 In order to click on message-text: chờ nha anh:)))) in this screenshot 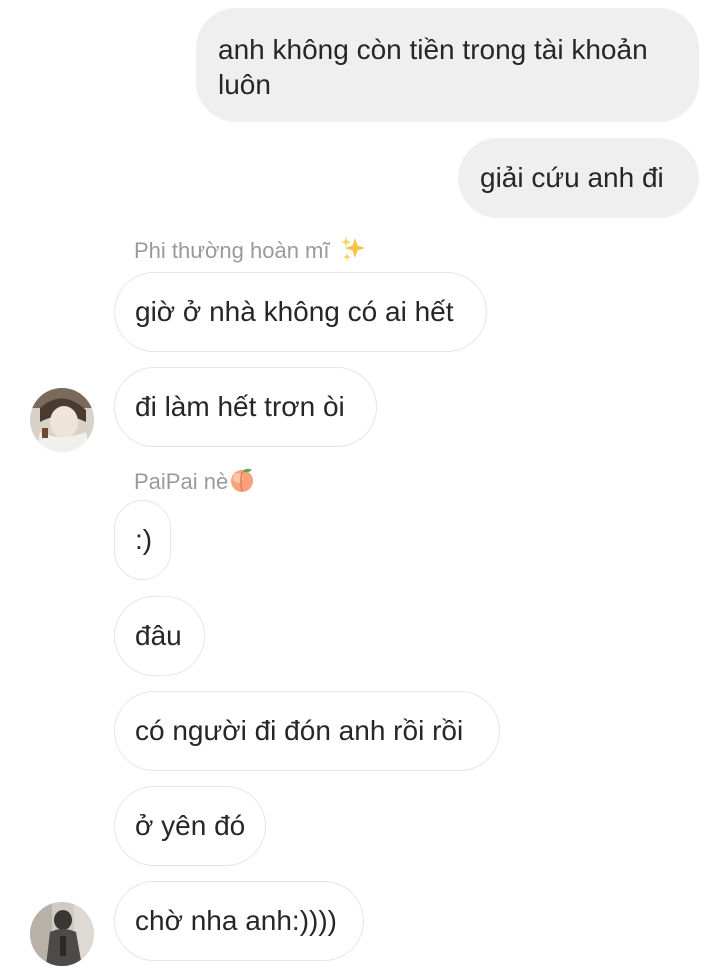, I will do `click(236, 920)`.